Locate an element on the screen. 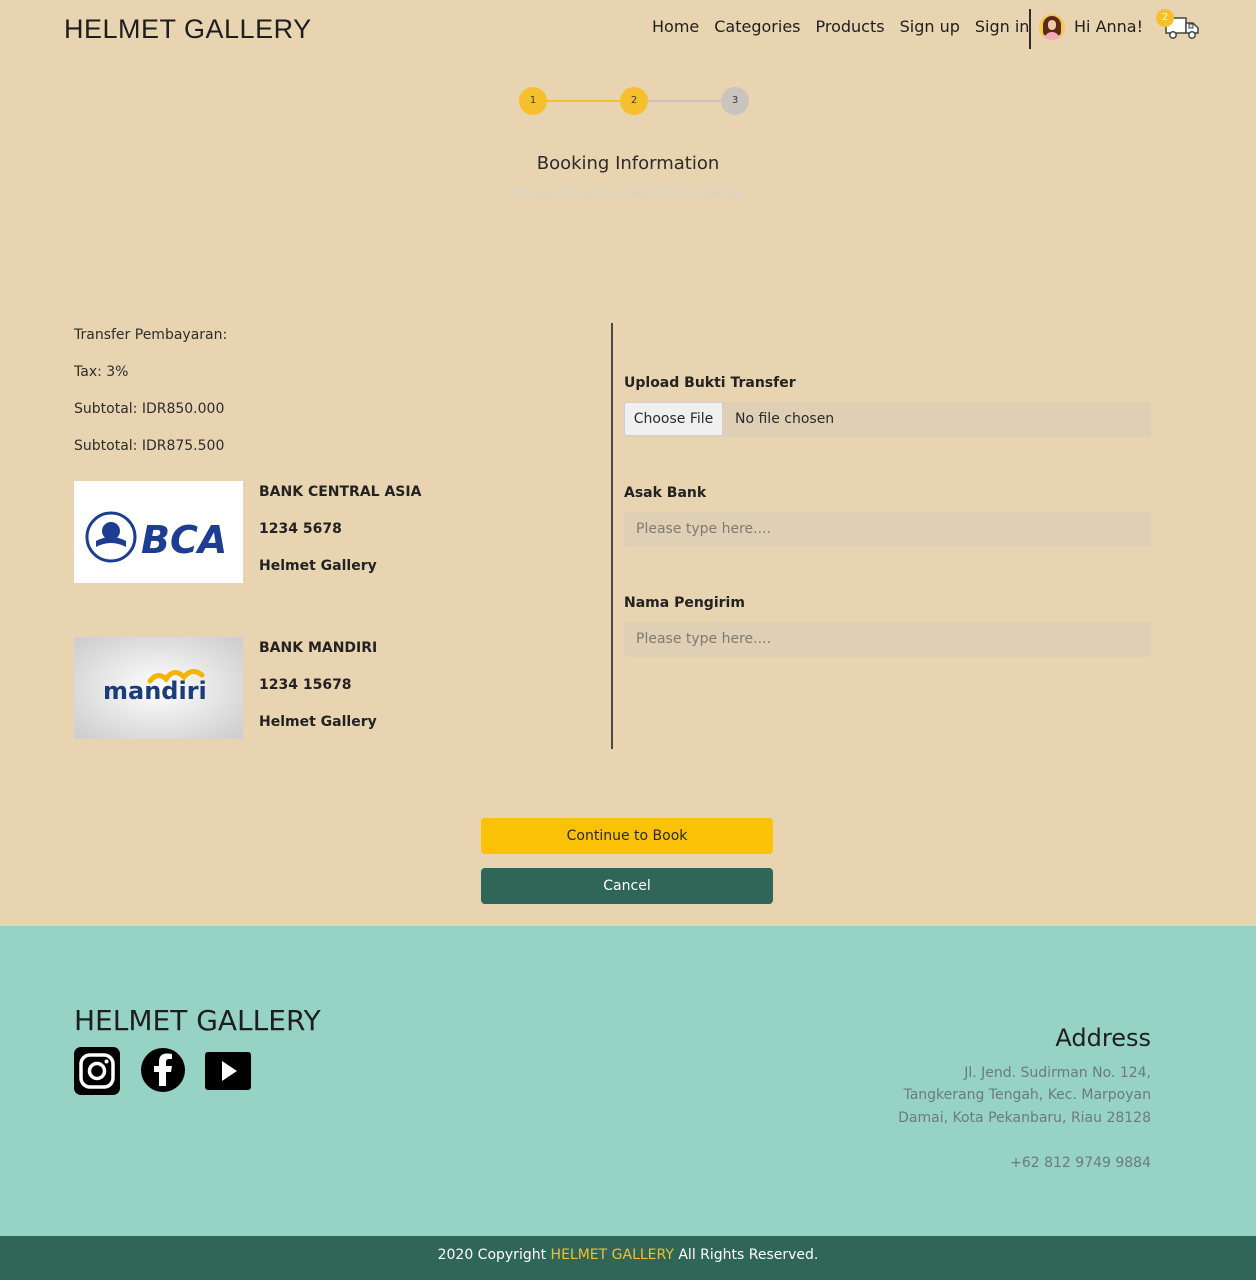 The image size is (1256, 1280). step-connector-todo is located at coordinates (685, 101).